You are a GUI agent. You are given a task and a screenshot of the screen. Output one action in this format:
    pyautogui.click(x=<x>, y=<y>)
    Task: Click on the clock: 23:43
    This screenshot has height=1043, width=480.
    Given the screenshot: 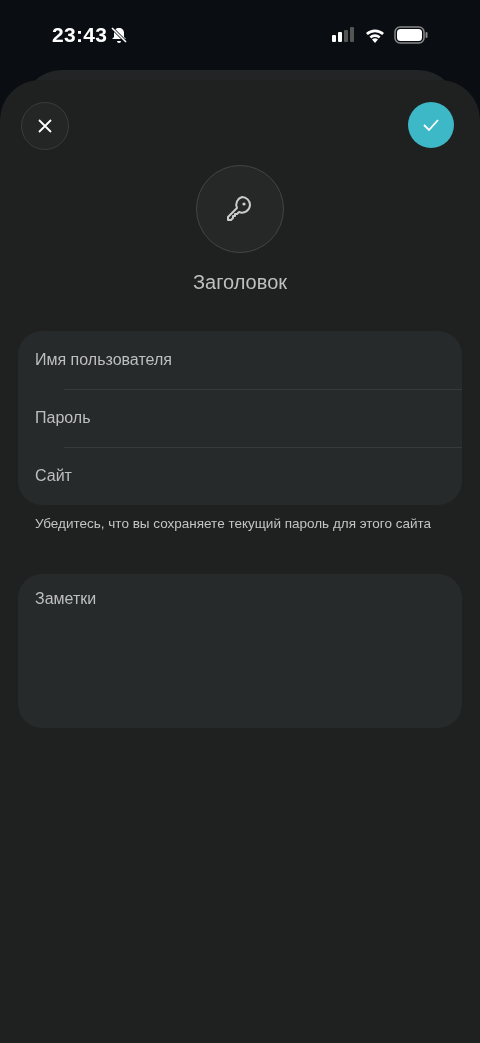 What is the action you would take?
    pyautogui.click(x=80, y=35)
    